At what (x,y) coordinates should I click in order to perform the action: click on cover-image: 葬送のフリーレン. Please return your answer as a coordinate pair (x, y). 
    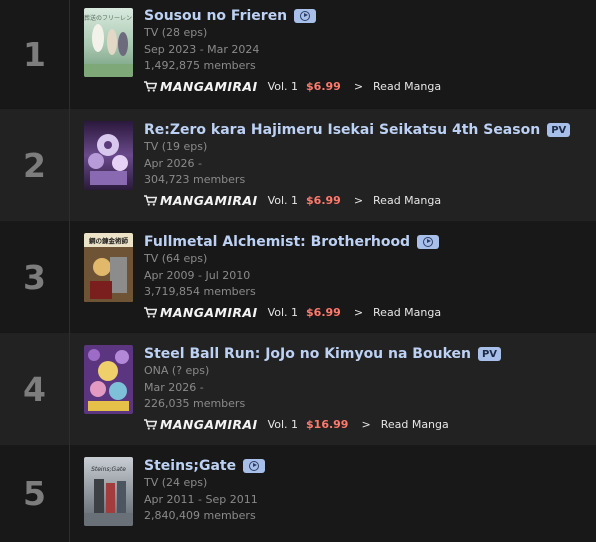
    Looking at the image, I should click on (108, 42).